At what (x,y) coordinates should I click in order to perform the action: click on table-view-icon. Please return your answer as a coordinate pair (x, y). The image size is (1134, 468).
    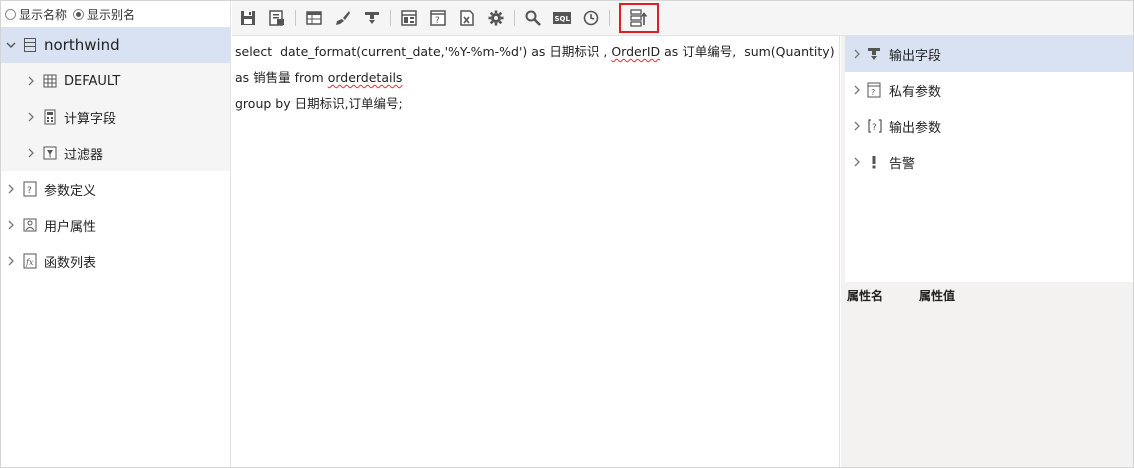
    Looking at the image, I should click on (314, 18).